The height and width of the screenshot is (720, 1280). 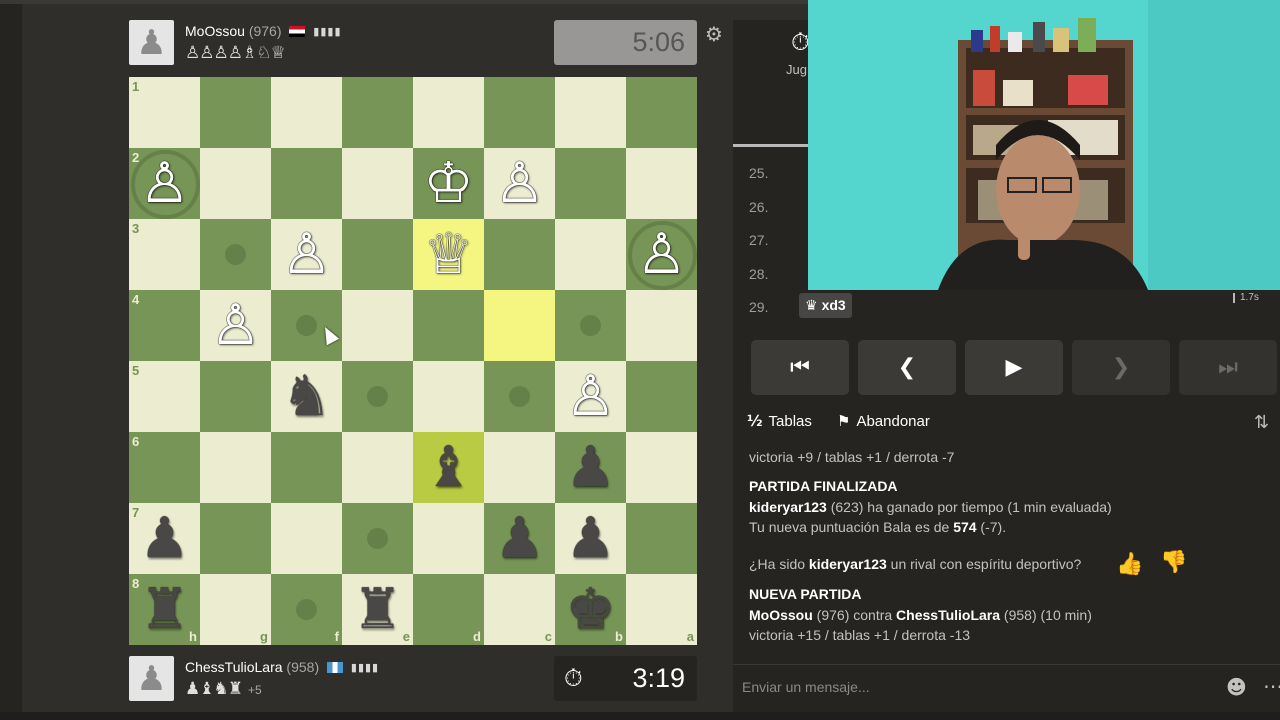 I want to click on white-piece-h2: ♙, so click(x=164, y=183).